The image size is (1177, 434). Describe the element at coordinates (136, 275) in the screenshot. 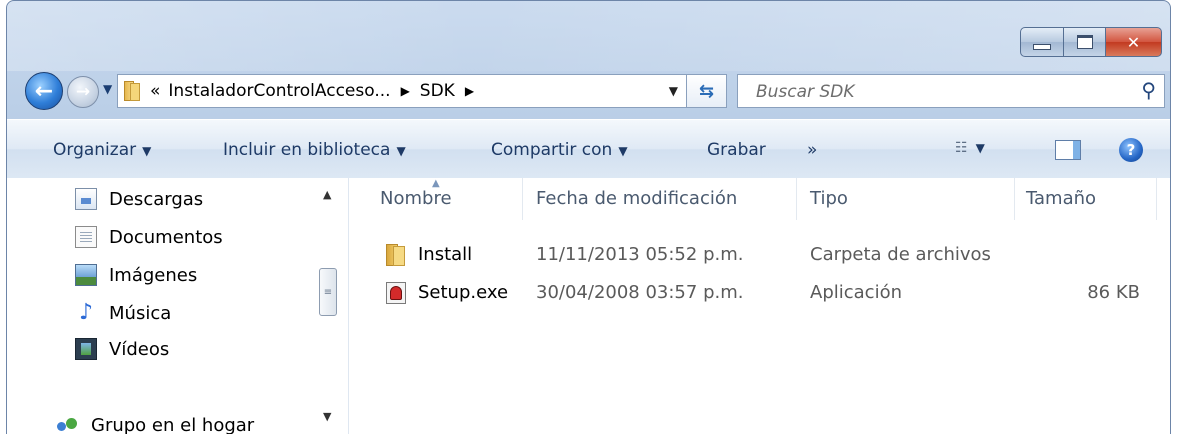

I see `sidebar-item-pictures: Imágenes` at that location.